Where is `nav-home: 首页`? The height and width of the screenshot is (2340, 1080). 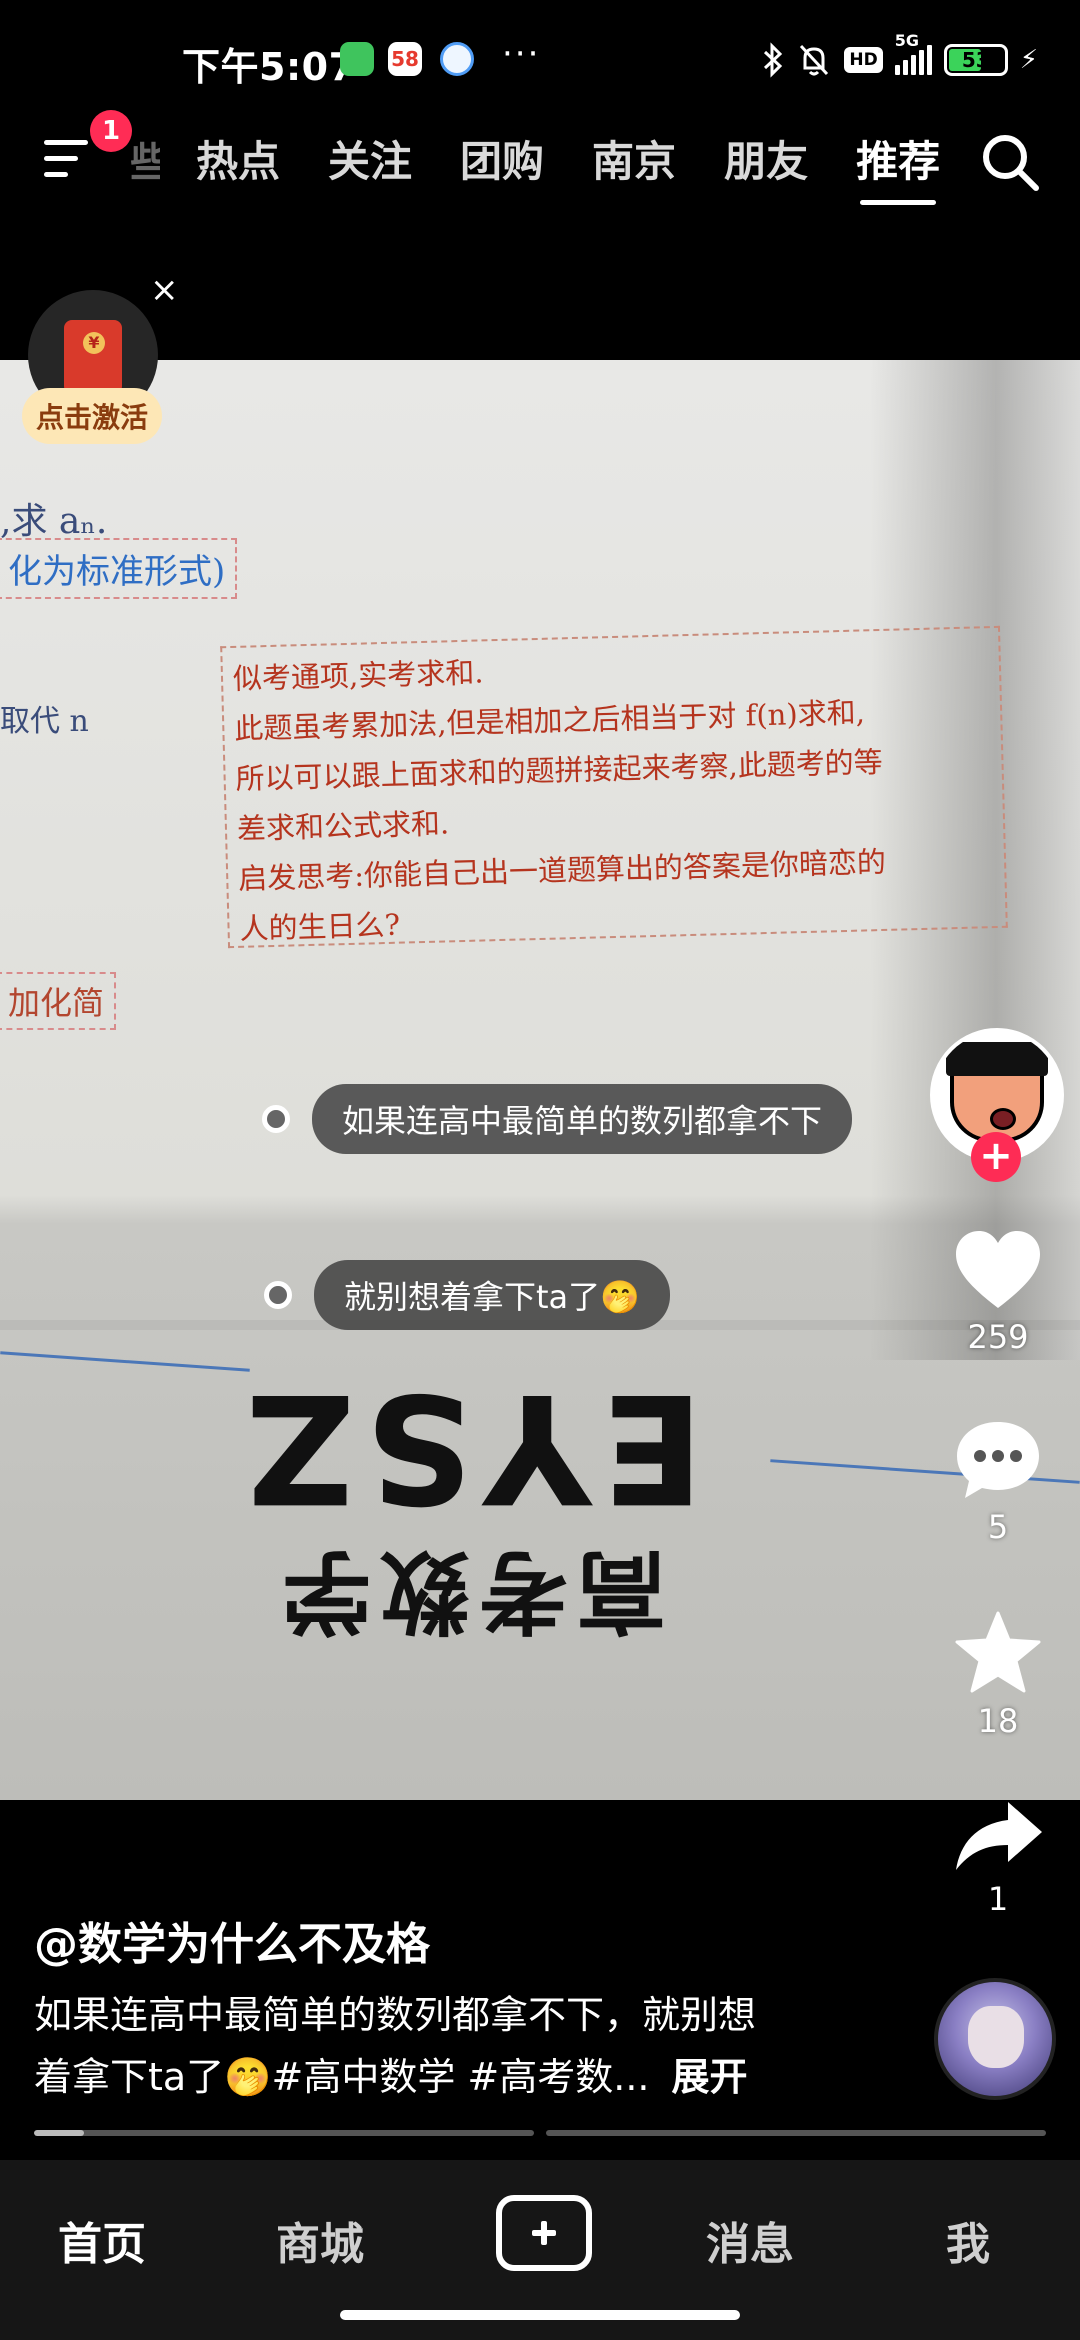 nav-home: 首页 is located at coordinates (102, 2240).